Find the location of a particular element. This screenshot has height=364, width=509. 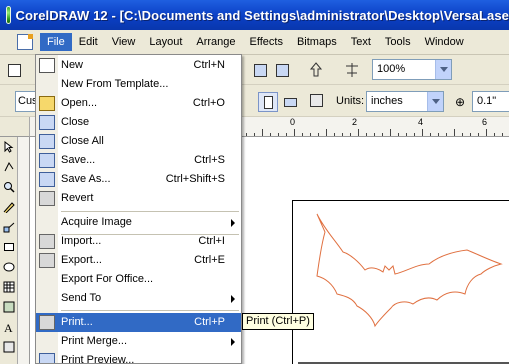

menu-file: File is located at coordinates (56, 42).